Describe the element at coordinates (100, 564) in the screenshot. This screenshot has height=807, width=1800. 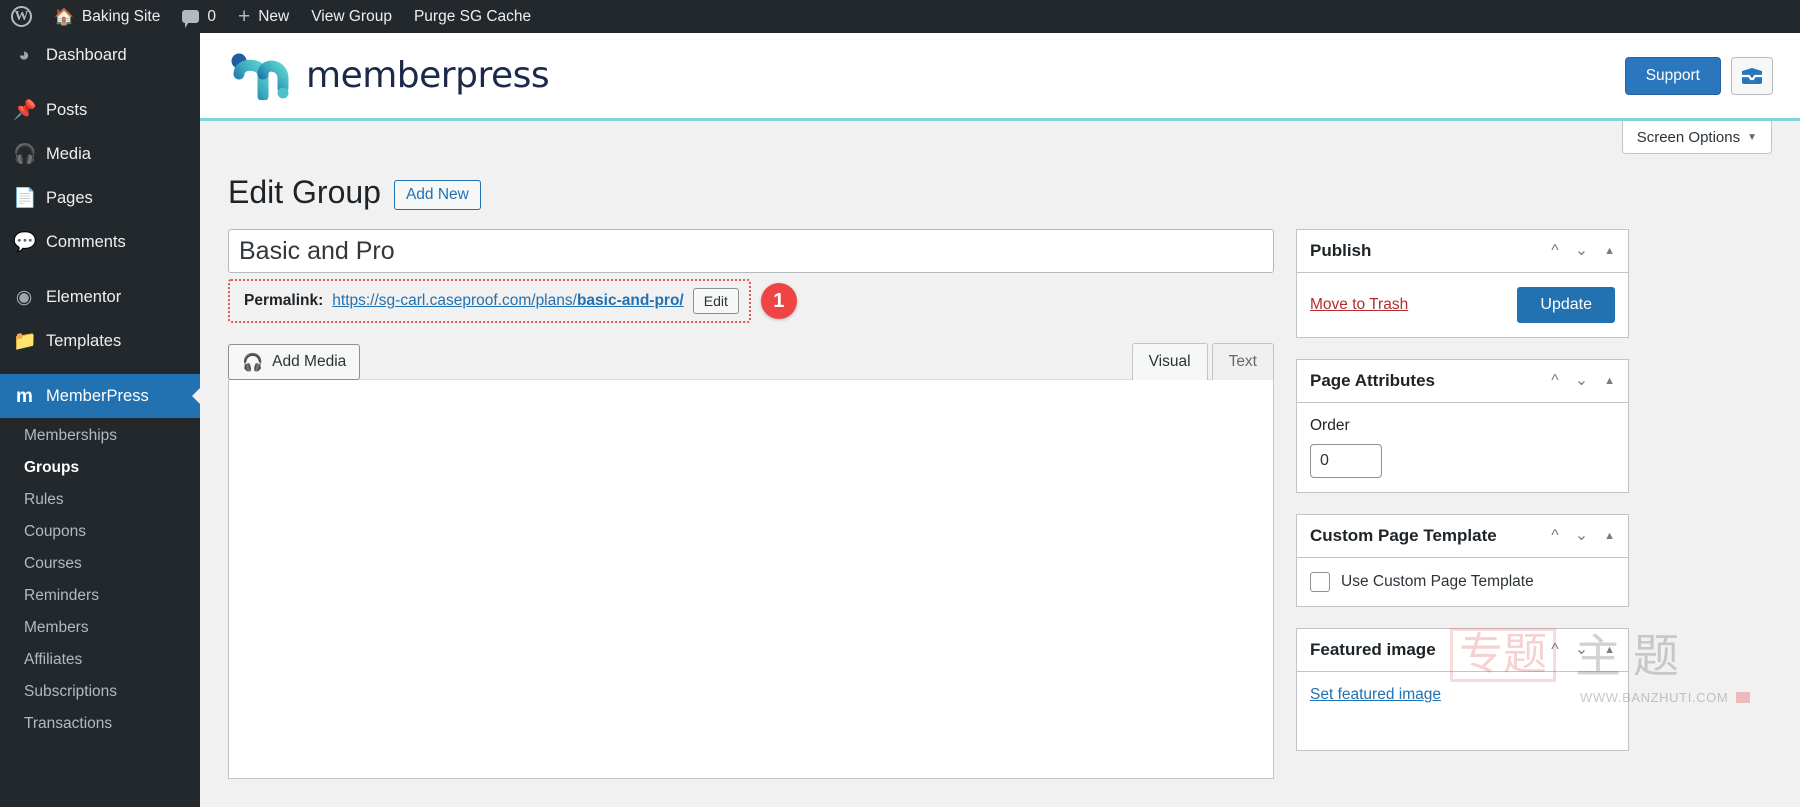
I see `sidebar-item-courses: Courses` at that location.